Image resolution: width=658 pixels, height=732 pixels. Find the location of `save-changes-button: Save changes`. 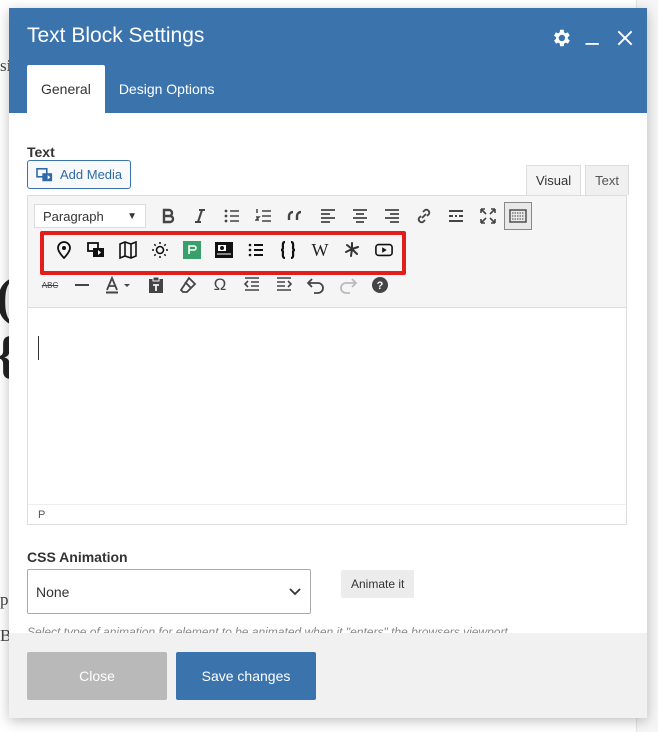

save-changes-button: Save changes is located at coordinates (246, 676).